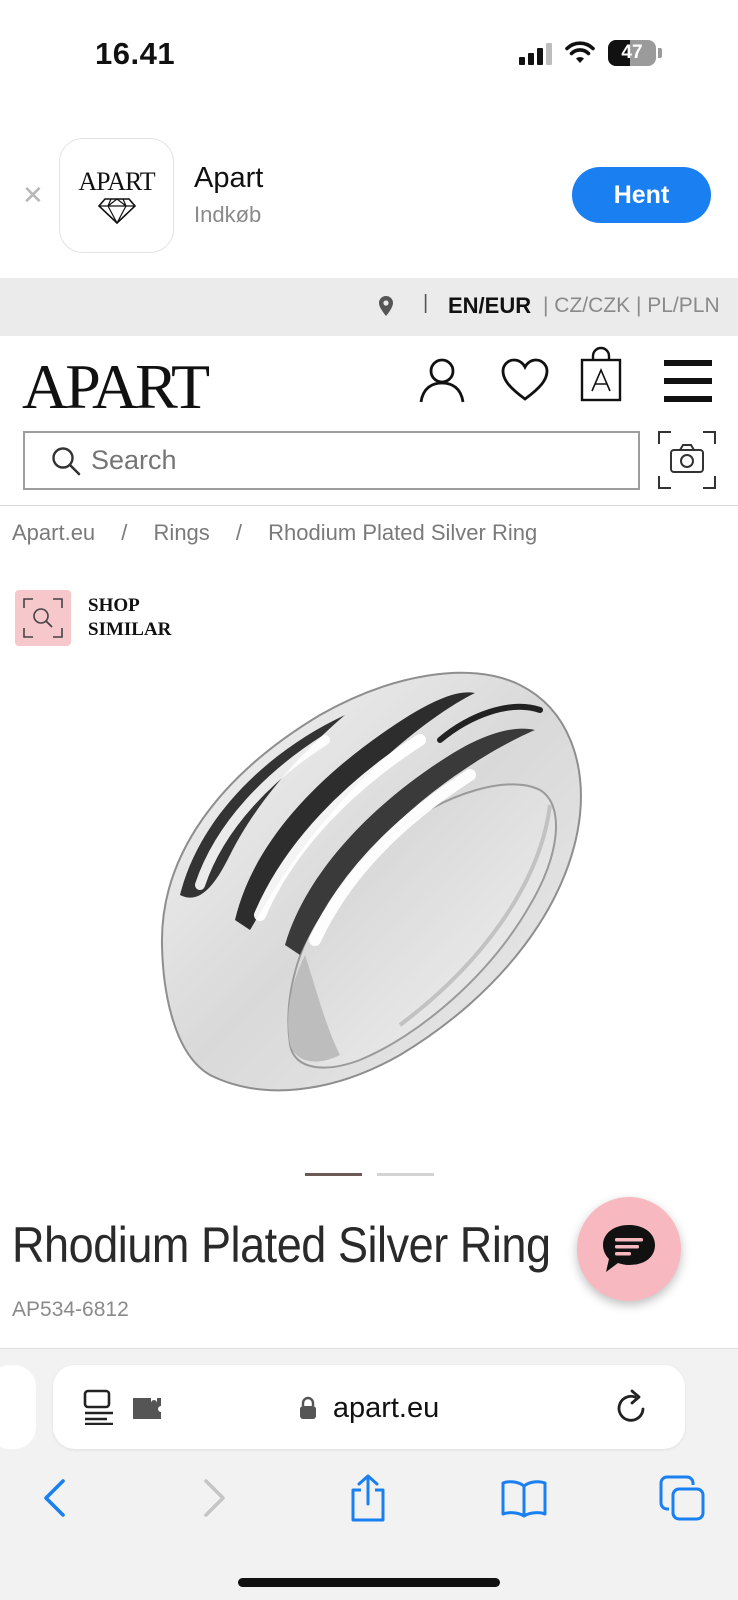 The image size is (738, 1600). I want to click on address-bar: apart.eu, so click(369, 1407).